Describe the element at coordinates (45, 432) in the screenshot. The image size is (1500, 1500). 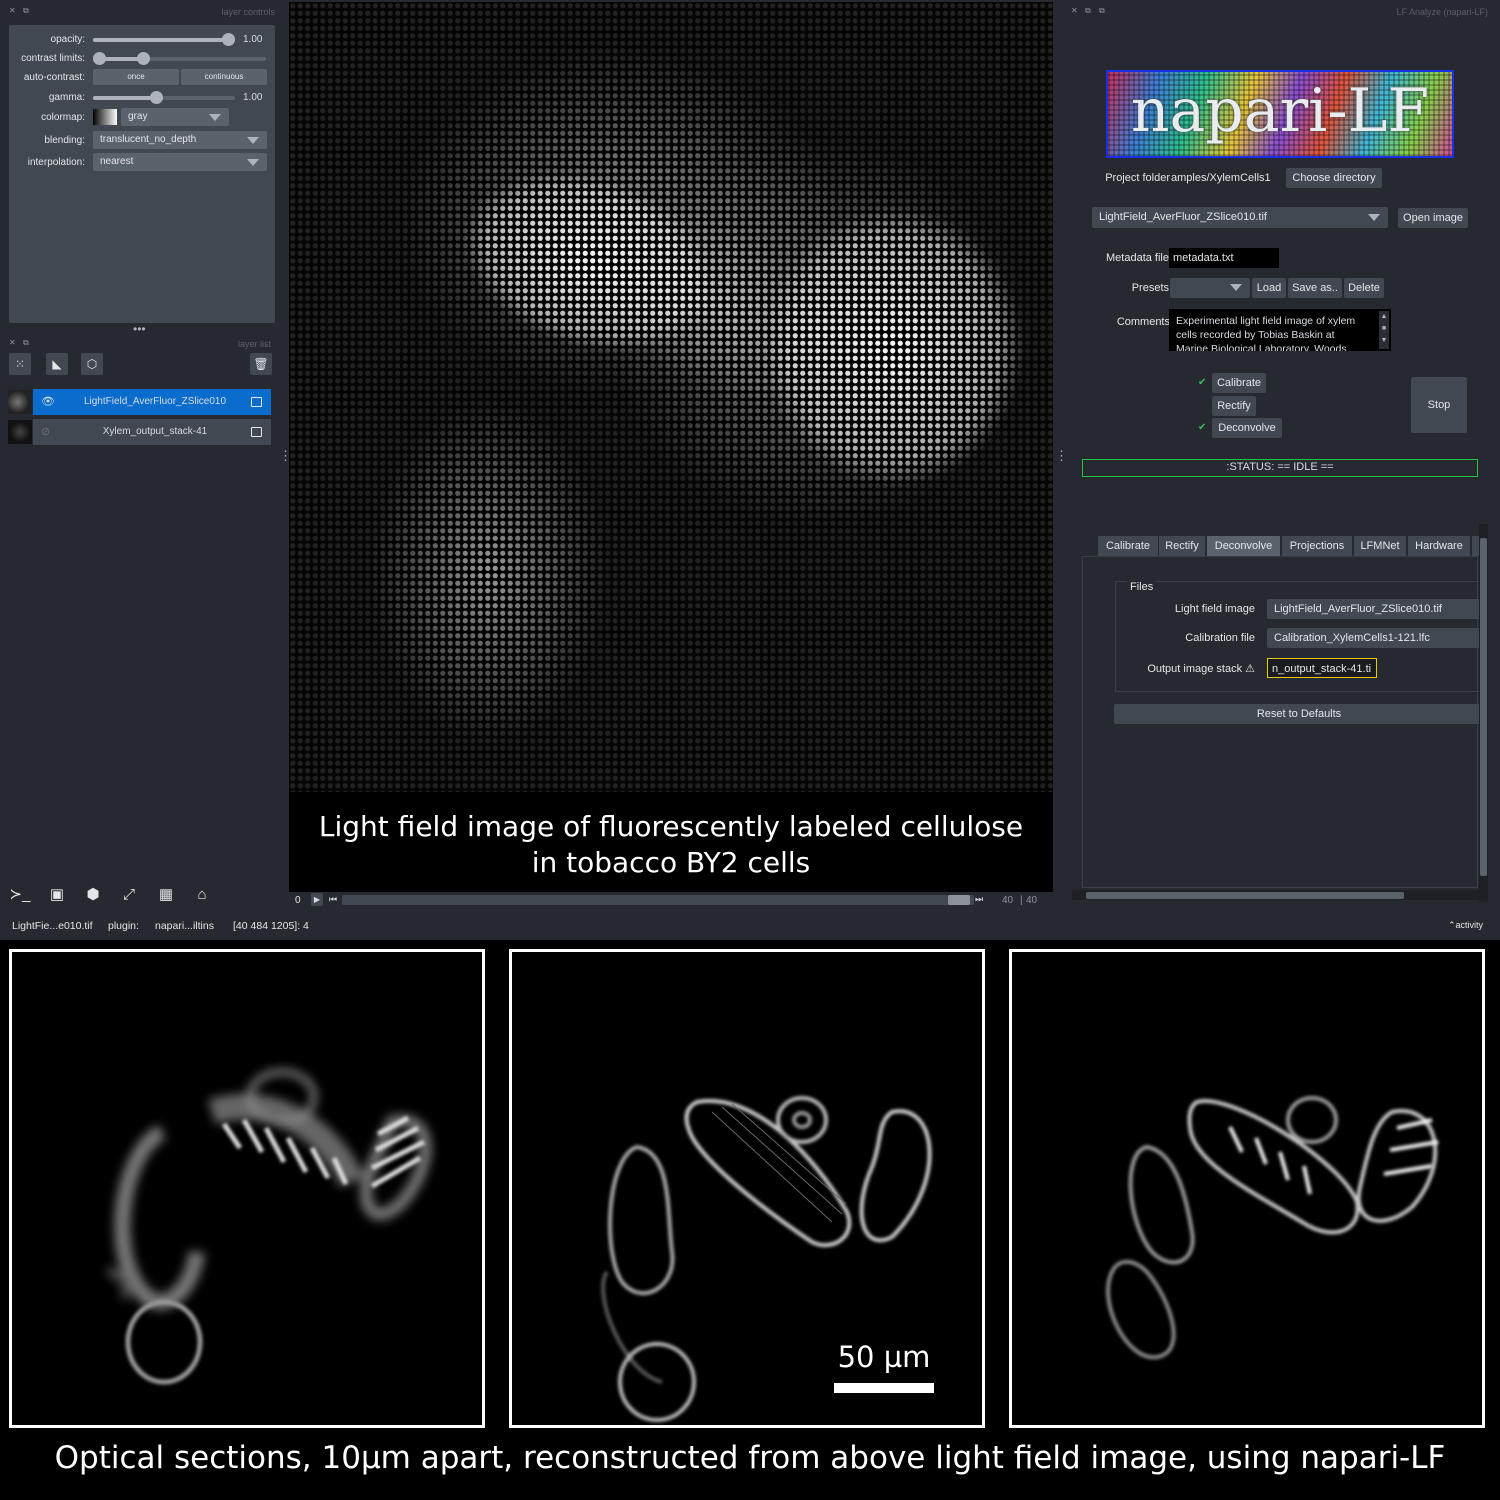
I see `eye-closed-icon: ⊘` at that location.